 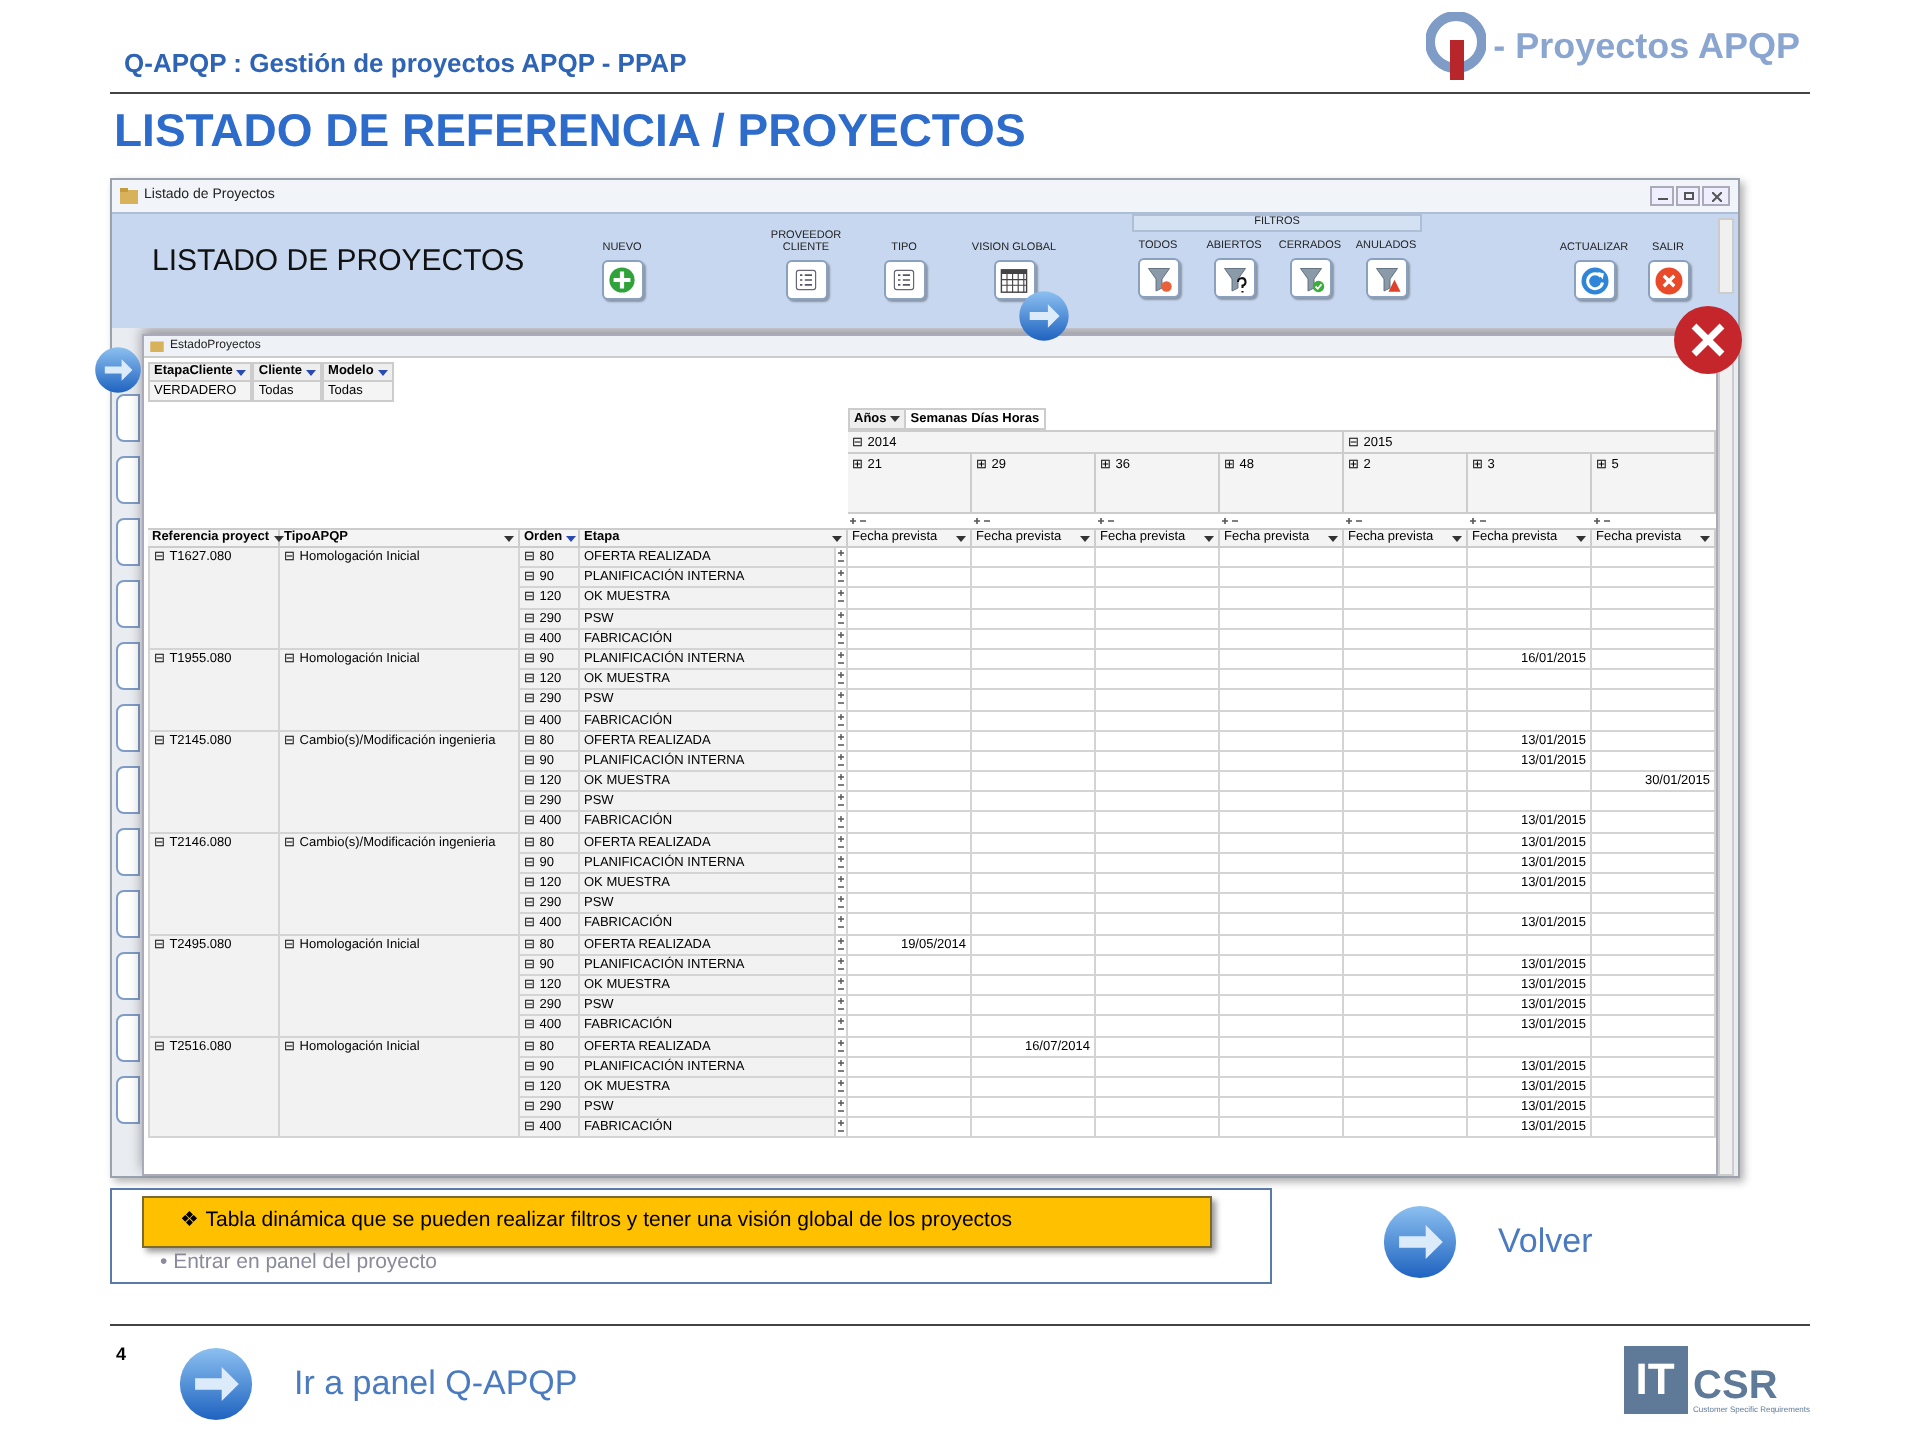 What do you see at coordinates (622, 280) in the screenshot?
I see `new-button` at bounding box center [622, 280].